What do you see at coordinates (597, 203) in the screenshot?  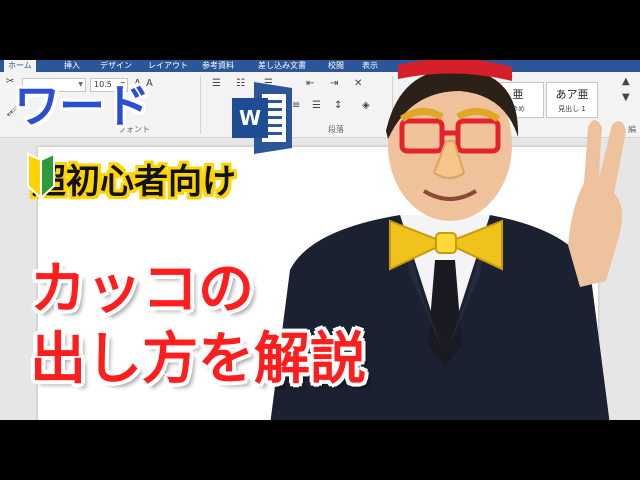 I see `peace-sign-hand` at bounding box center [597, 203].